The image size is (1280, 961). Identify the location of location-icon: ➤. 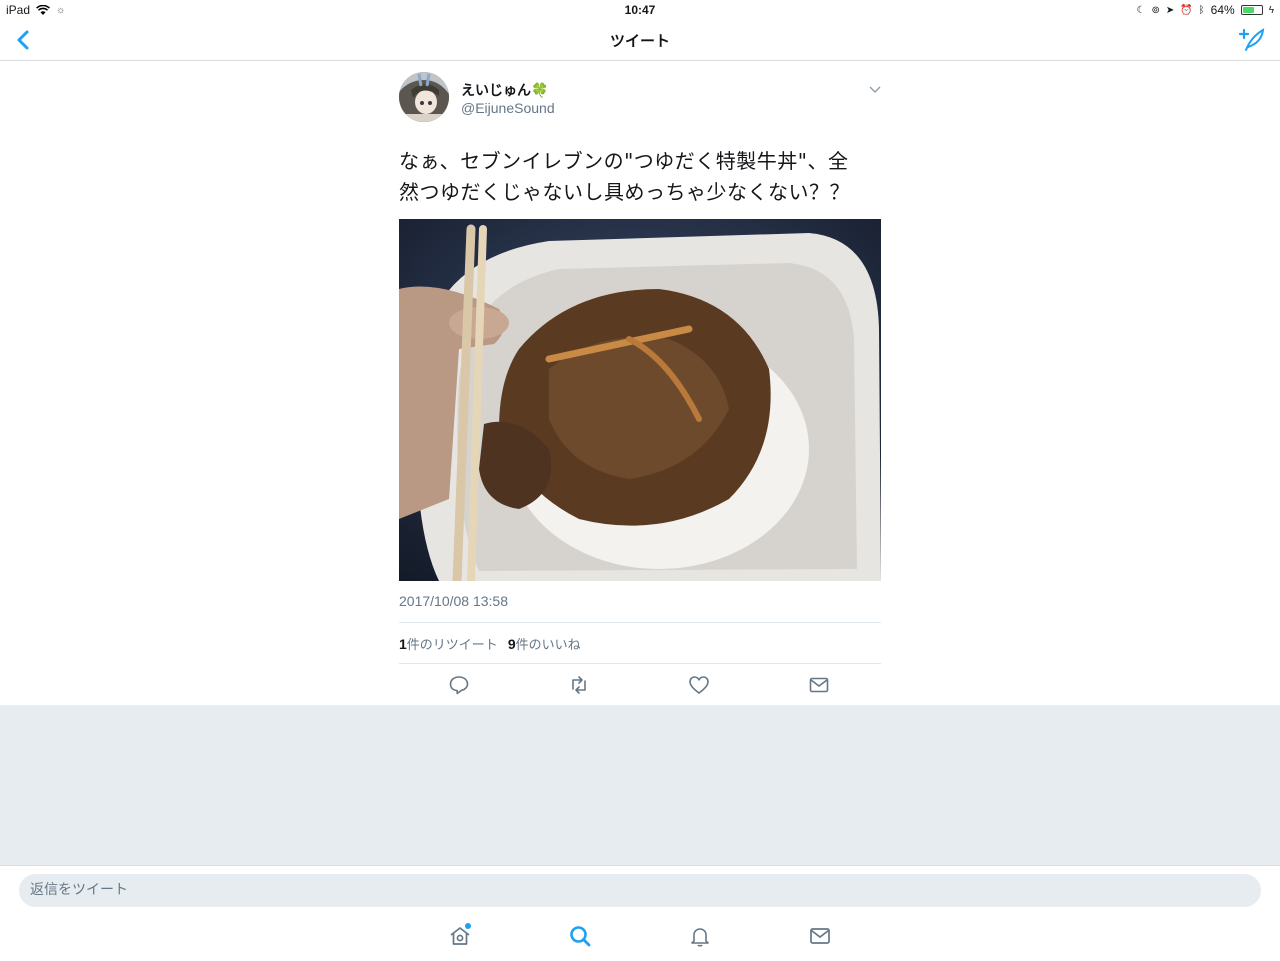
(1170, 10).